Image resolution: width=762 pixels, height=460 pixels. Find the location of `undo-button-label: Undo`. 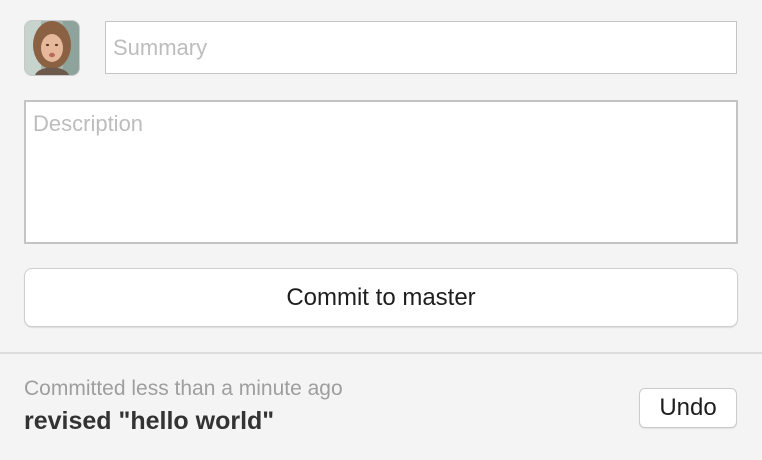

undo-button-label: Undo is located at coordinates (688, 407).